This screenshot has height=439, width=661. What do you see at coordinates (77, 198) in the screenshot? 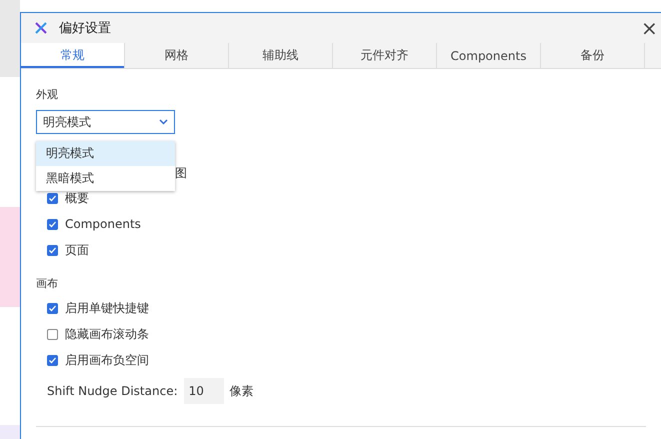
I see `checkbox-label: 概要` at bounding box center [77, 198].